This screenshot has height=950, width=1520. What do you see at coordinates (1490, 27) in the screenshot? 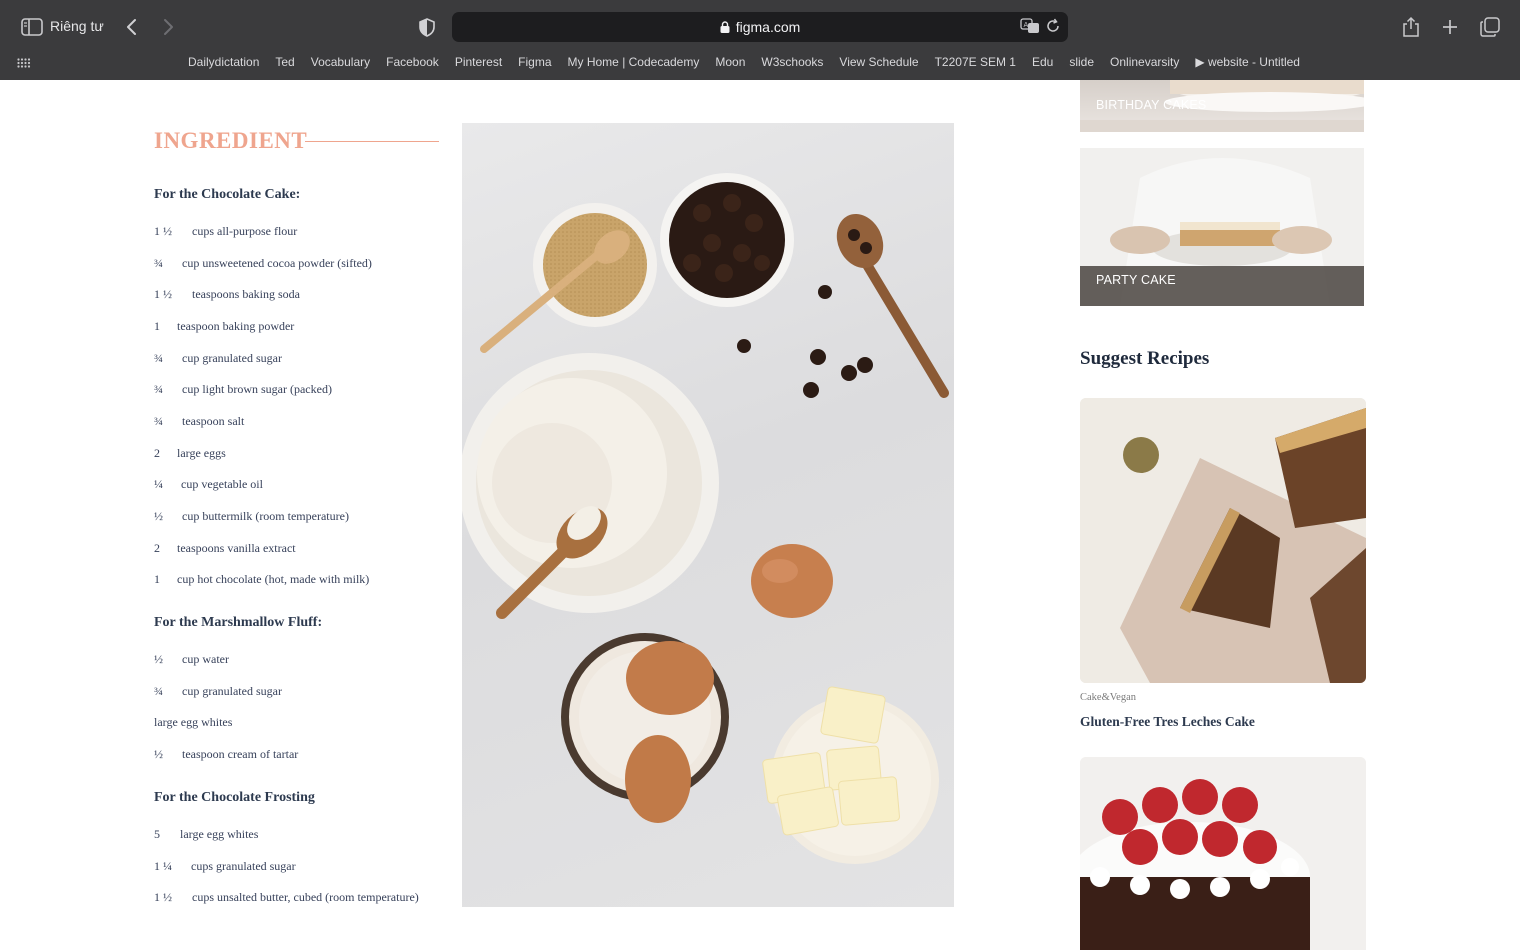
I see `tab-overview-icon` at bounding box center [1490, 27].